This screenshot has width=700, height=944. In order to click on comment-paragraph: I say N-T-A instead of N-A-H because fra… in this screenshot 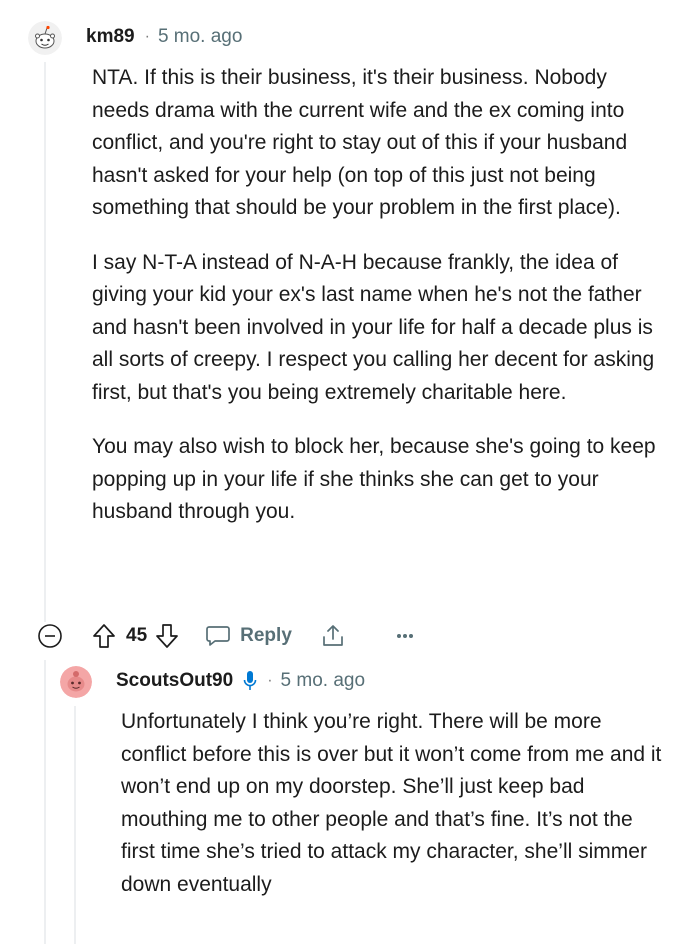, I will do `click(373, 327)`.